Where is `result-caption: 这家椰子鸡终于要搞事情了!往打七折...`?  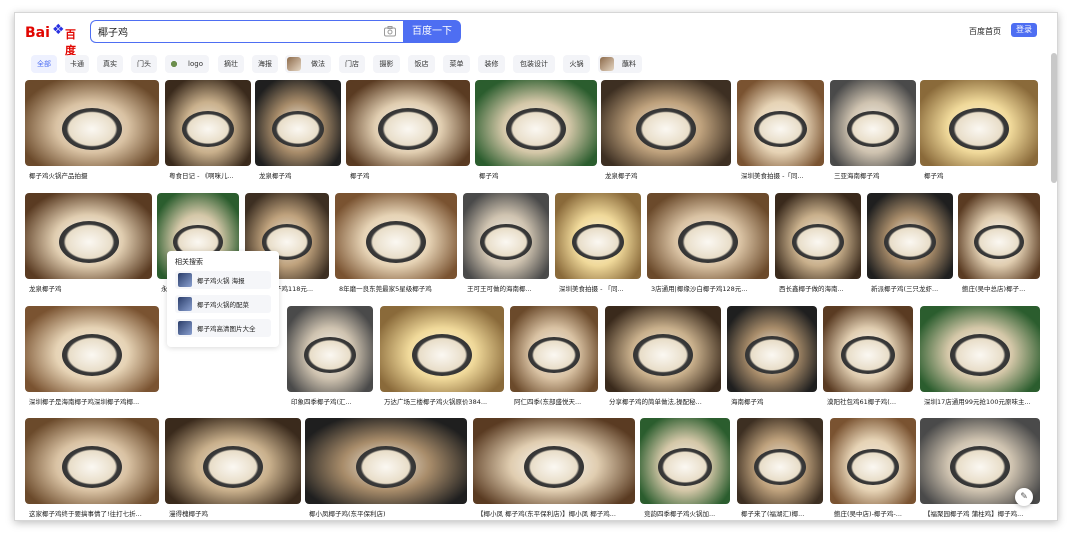
result-caption: 这家椰子鸡终于要搞事情了!往打七折... is located at coordinates (93, 513).